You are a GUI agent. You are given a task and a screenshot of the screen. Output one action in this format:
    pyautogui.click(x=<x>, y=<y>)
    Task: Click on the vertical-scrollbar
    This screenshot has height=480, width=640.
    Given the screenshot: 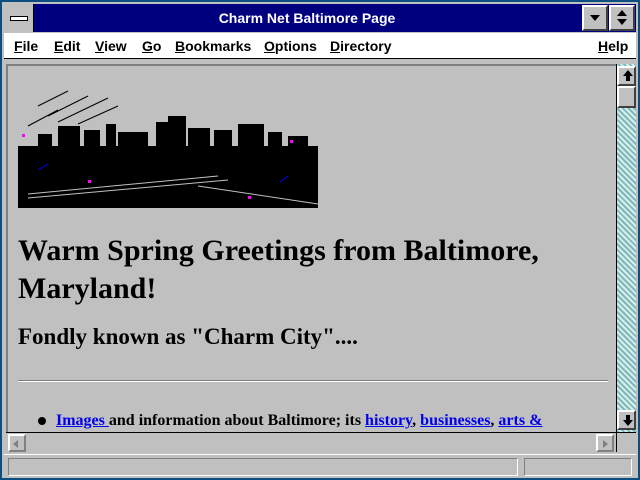 What is the action you would take?
    pyautogui.click(x=626, y=248)
    